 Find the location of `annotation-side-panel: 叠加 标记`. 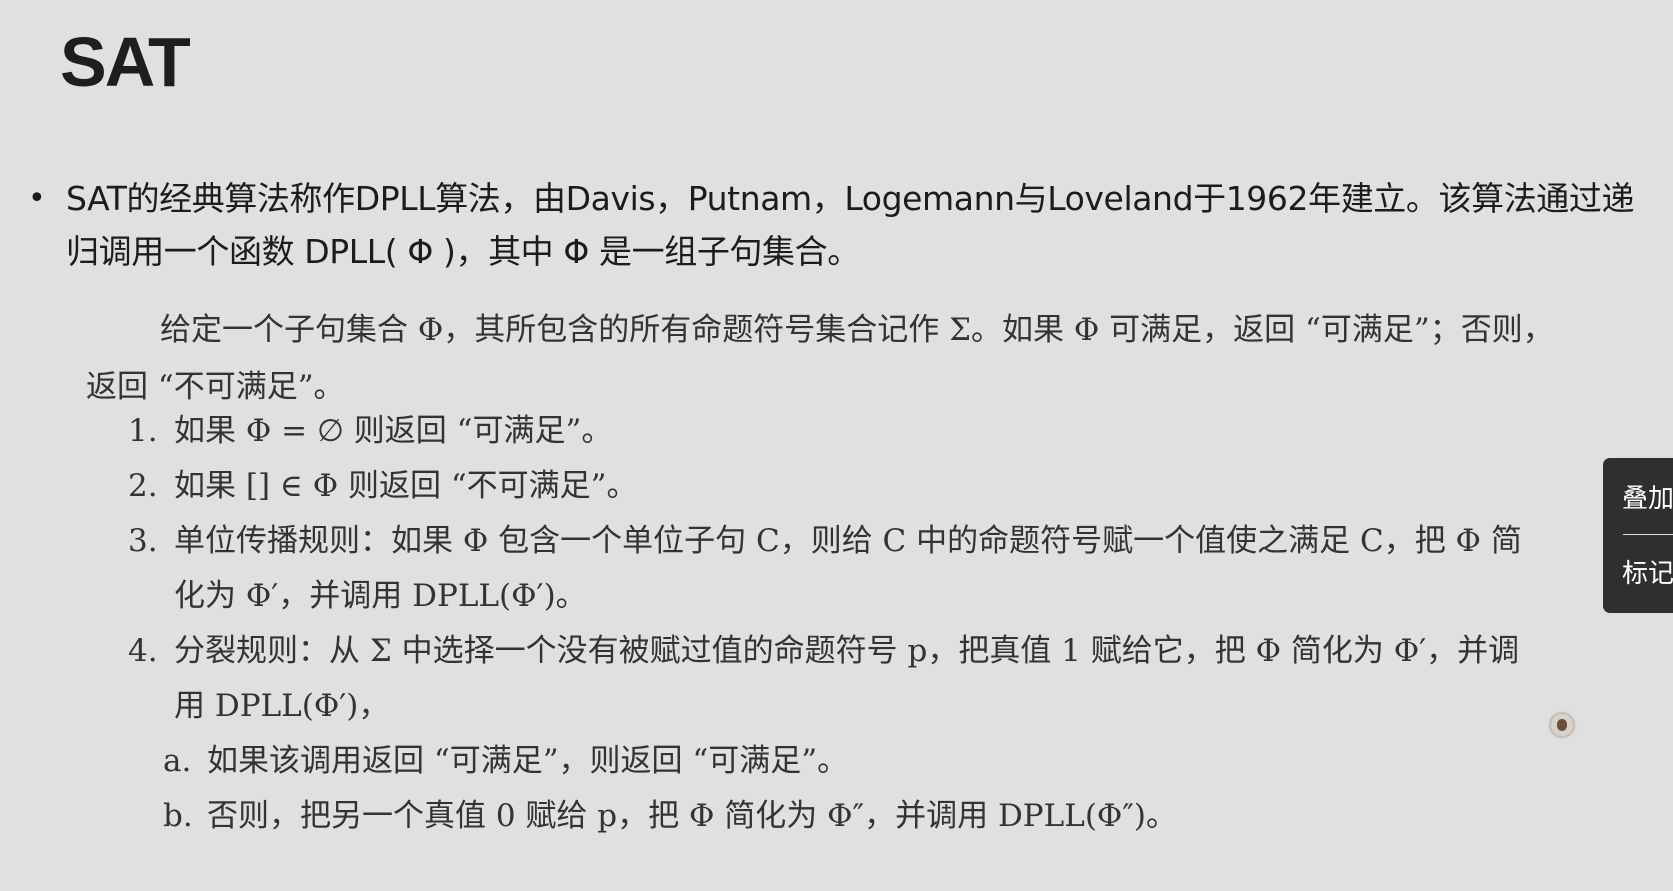

annotation-side-panel: 叠加 标记 is located at coordinates (1638, 535).